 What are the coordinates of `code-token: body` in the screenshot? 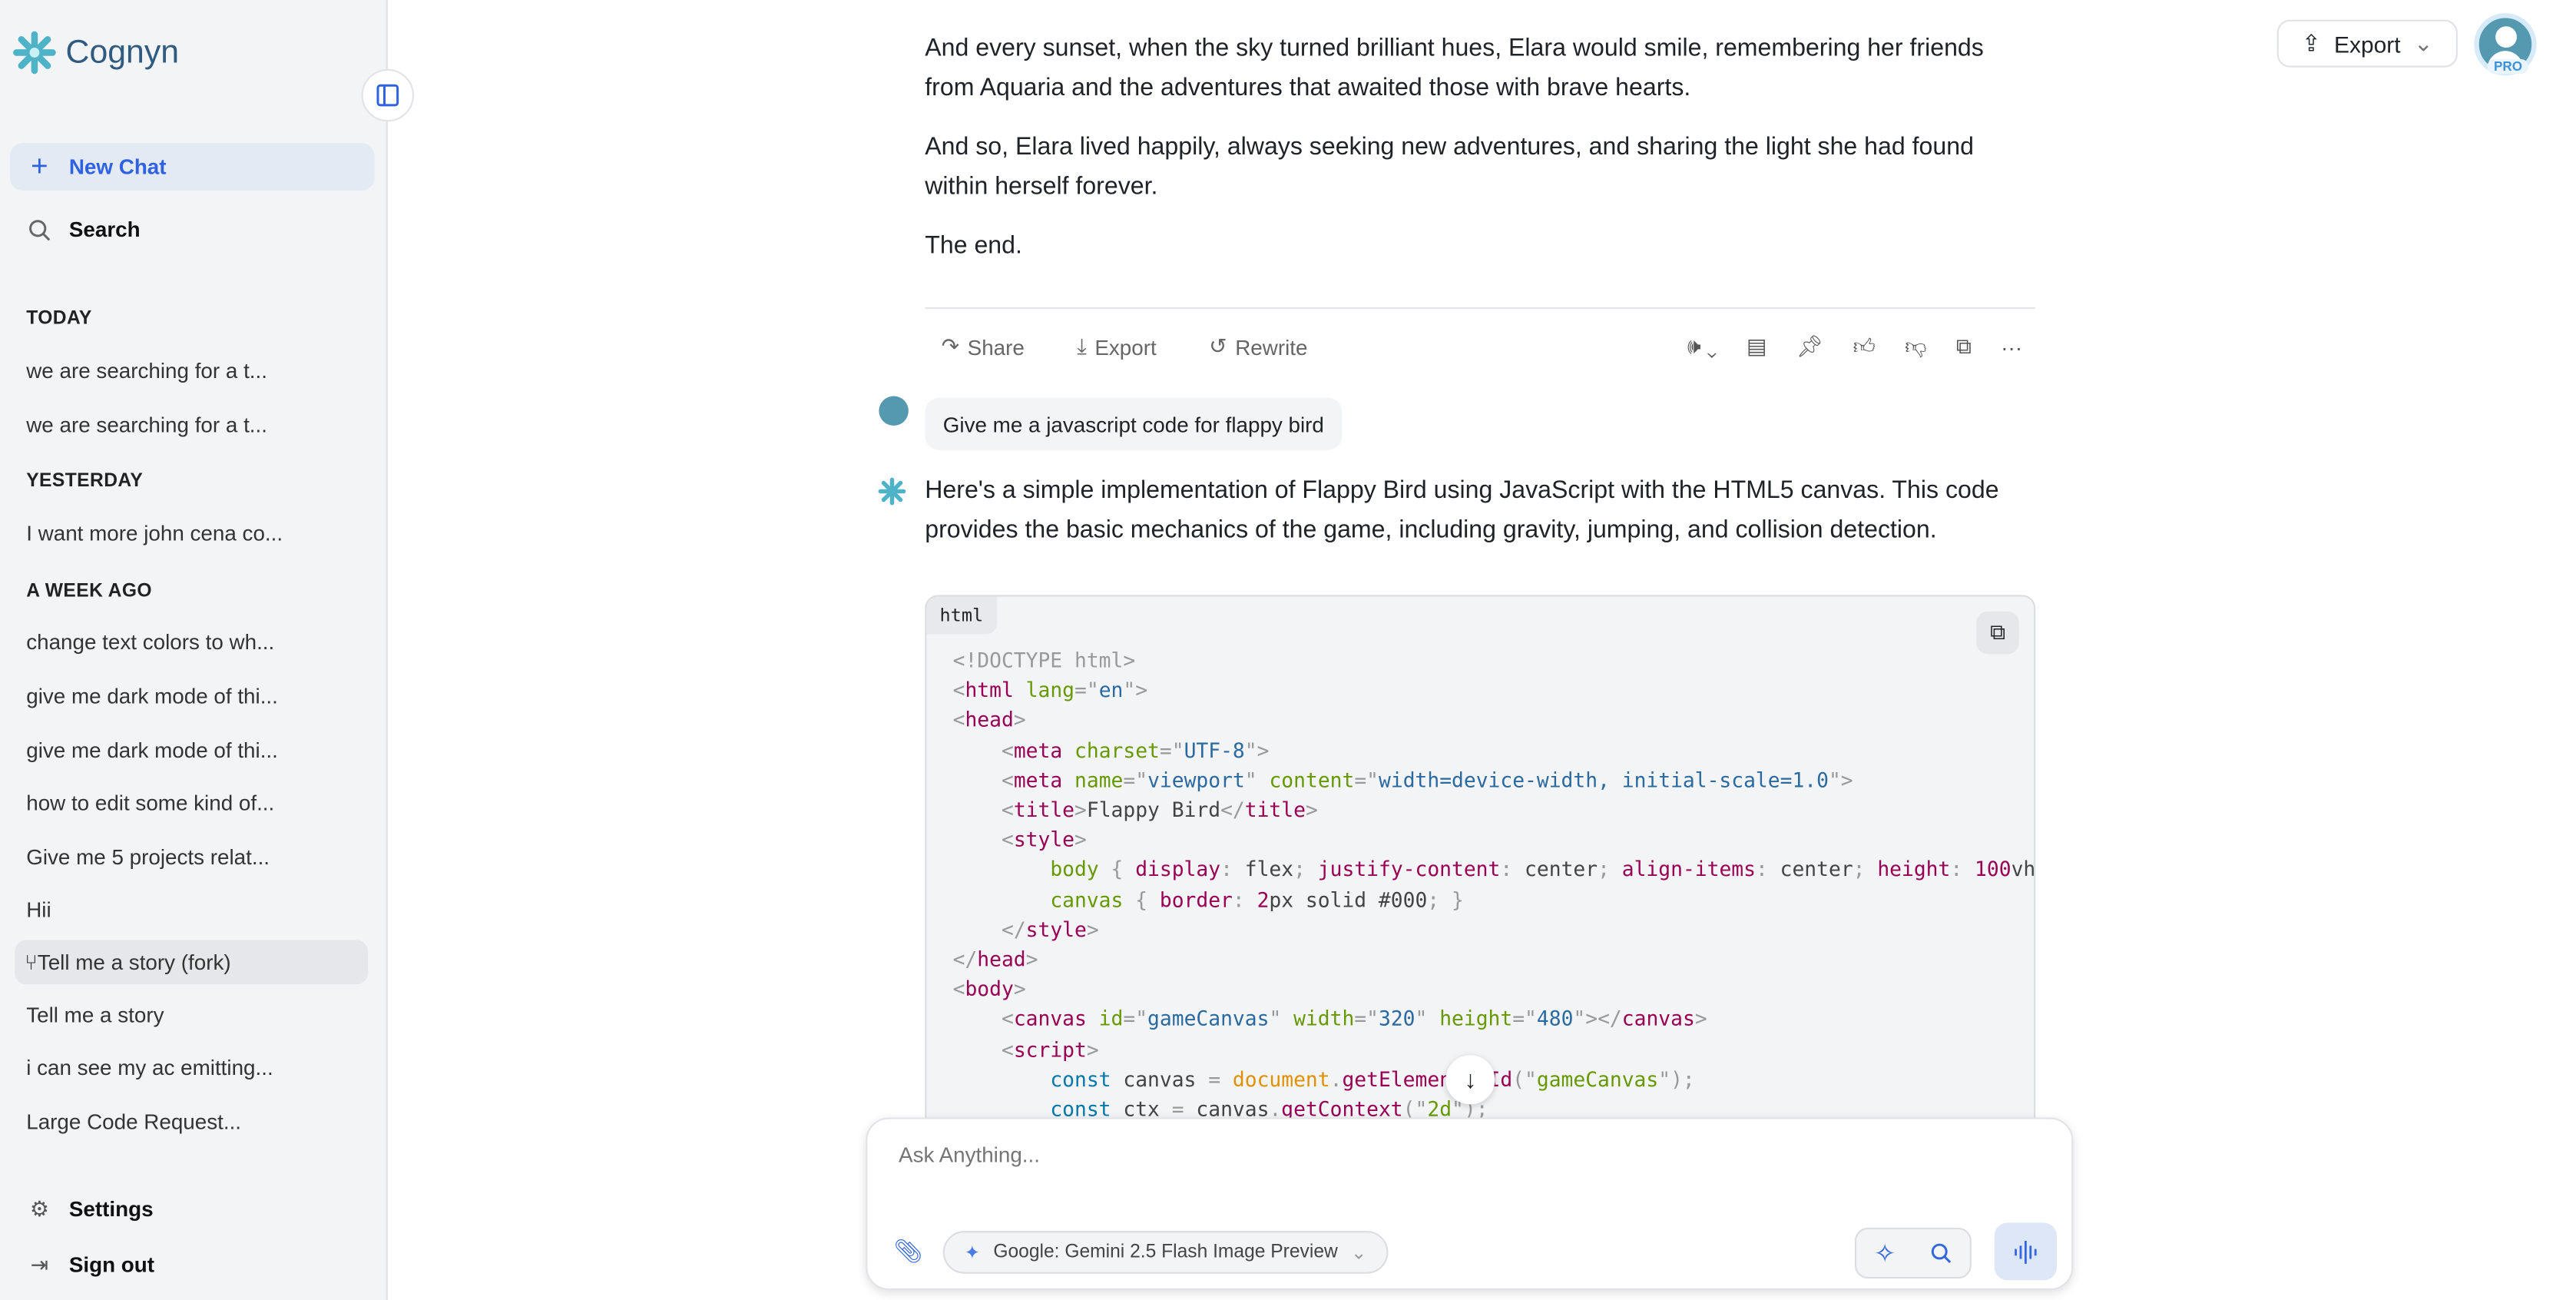 It's located at (1074, 870).